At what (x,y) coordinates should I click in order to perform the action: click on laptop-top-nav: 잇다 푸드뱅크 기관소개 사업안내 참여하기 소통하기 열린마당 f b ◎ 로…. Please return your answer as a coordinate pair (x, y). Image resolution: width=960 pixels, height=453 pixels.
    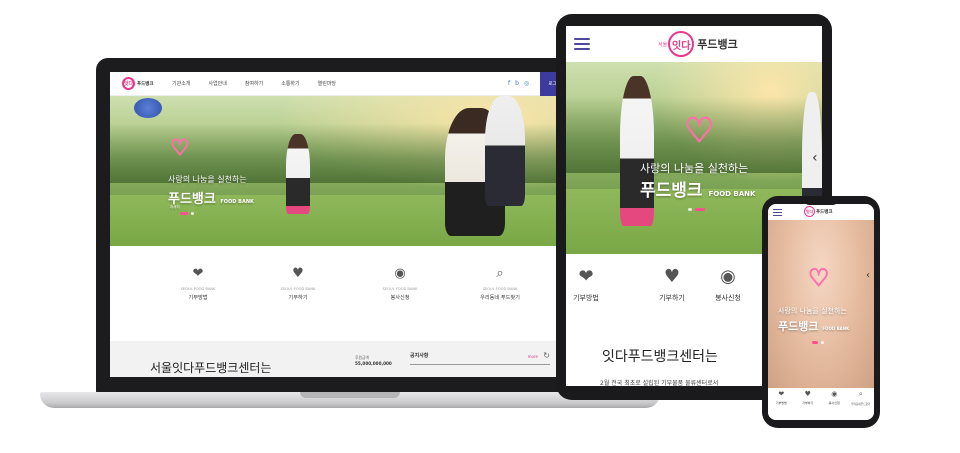
    Looking at the image, I should click on (350, 84).